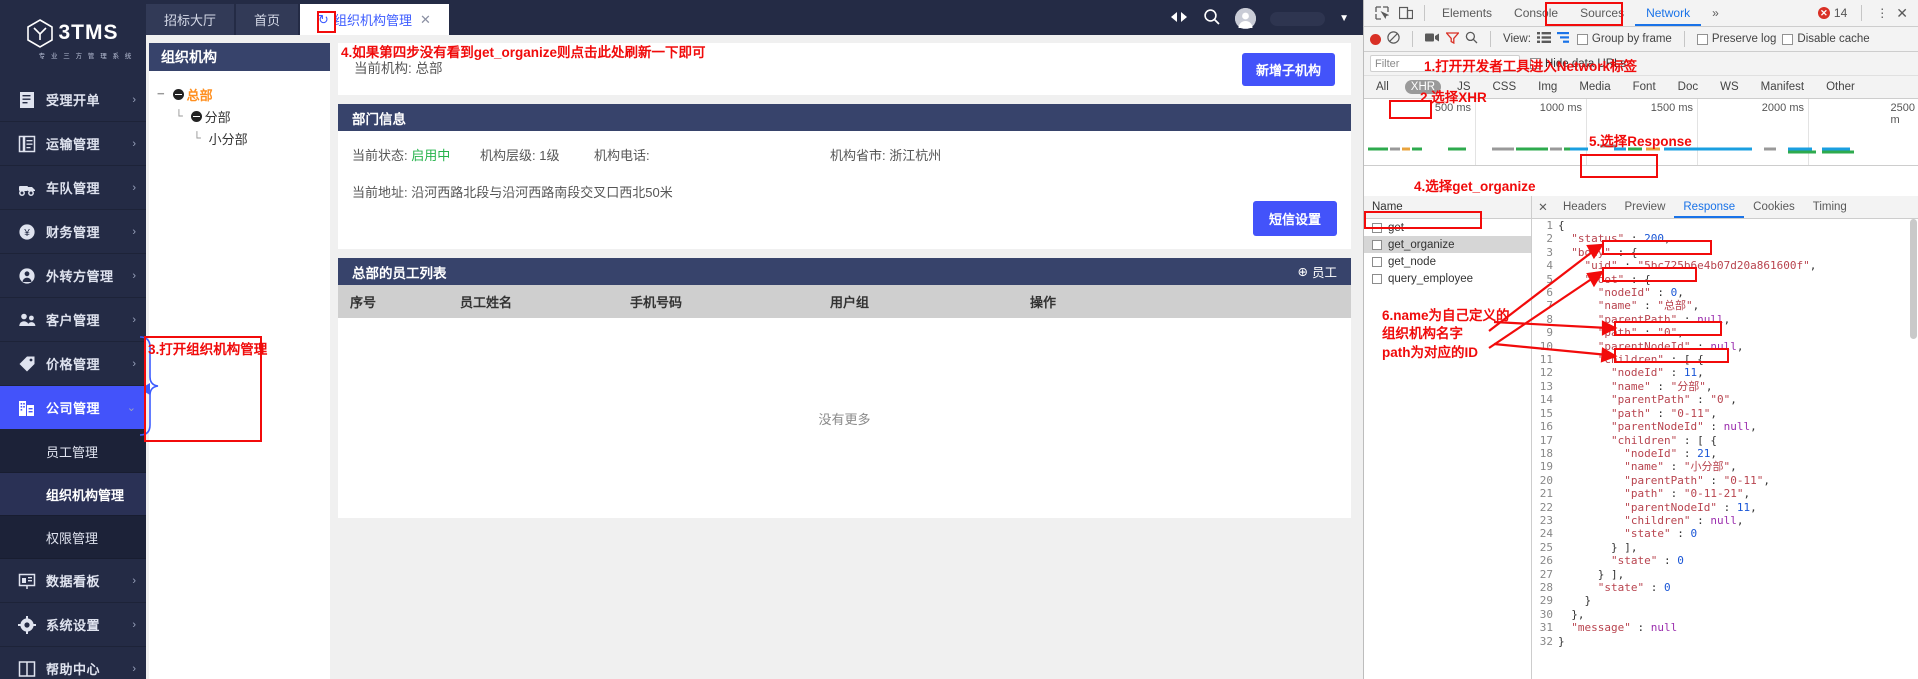 This screenshot has height=679, width=1918. I want to click on type-filter-font: Font, so click(1644, 87).